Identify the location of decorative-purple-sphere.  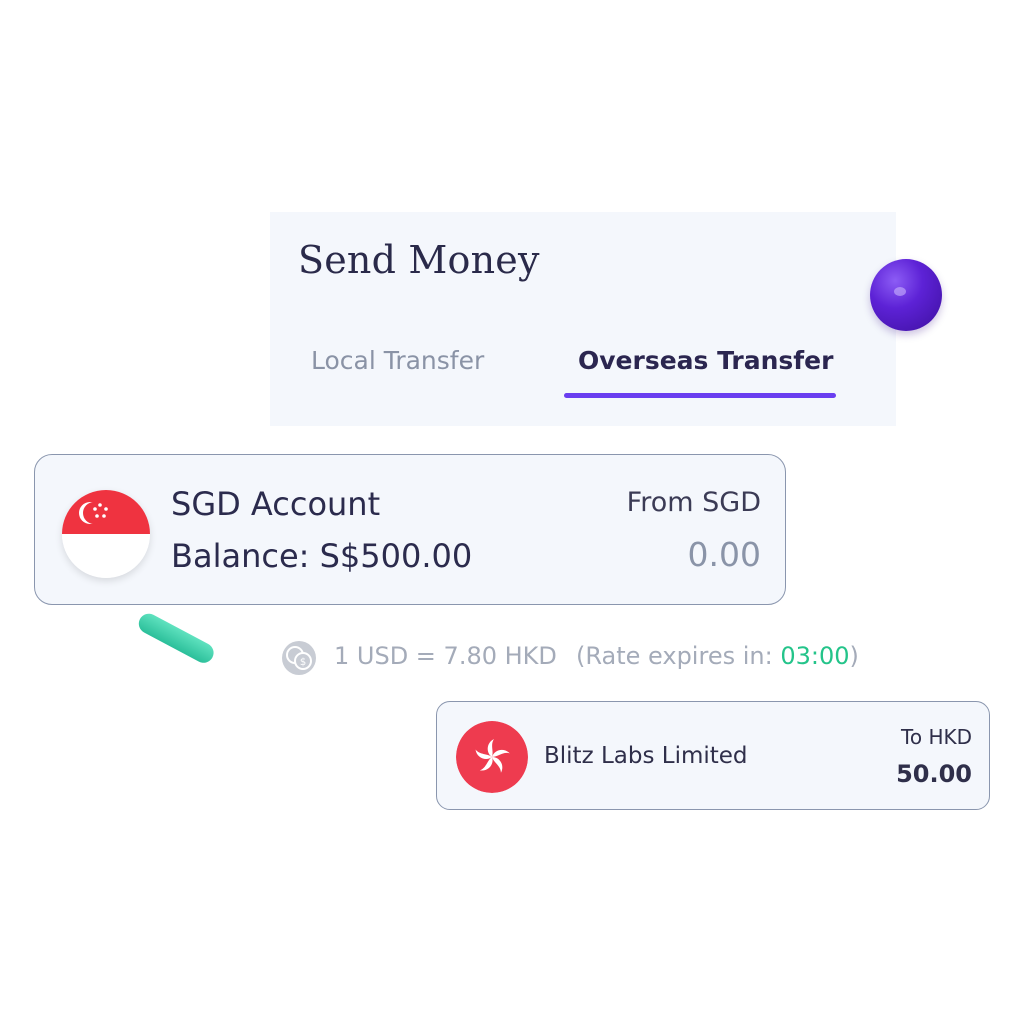
(906, 295).